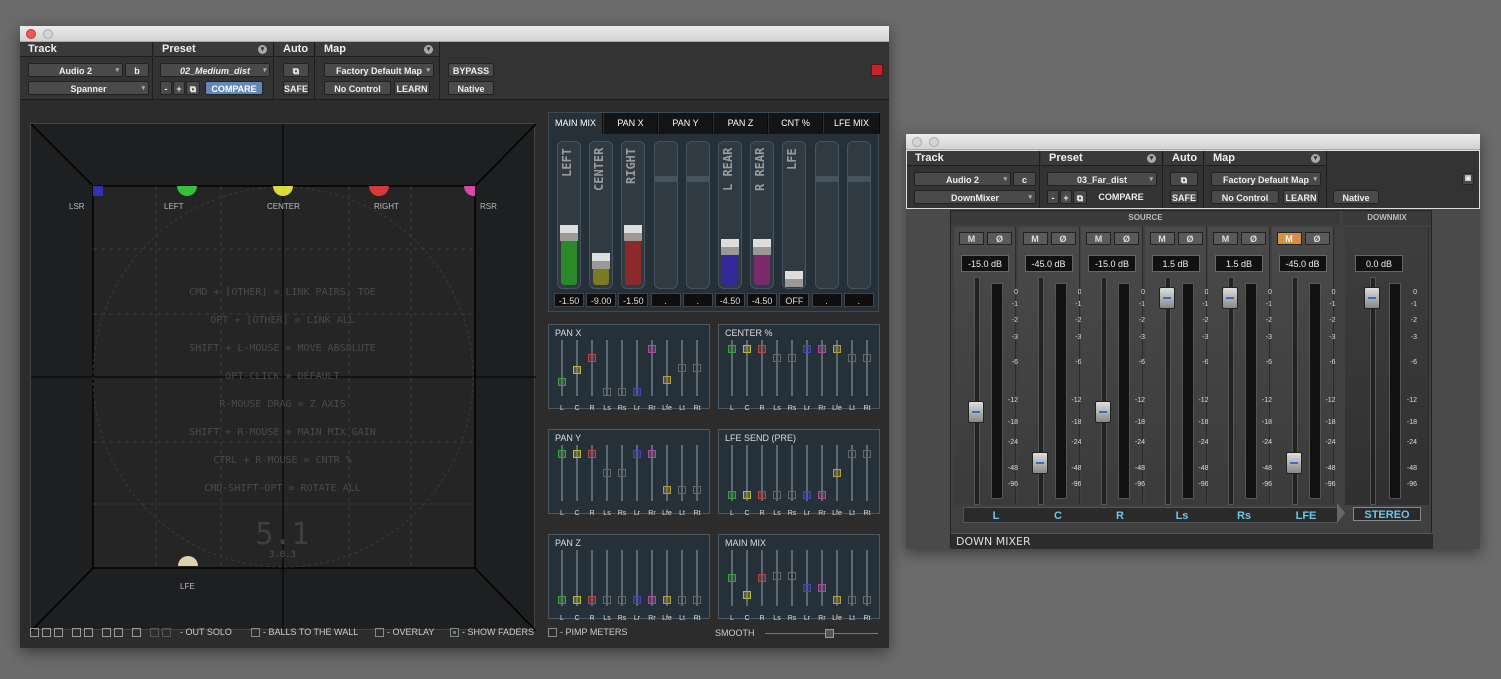 This screenshot has height=679, width=1501. What do you see at coordinates (1102, 179) in the screenshot?
I see `preset-select: 03_Far_dist ▾` at bounding box center [1102, 179].